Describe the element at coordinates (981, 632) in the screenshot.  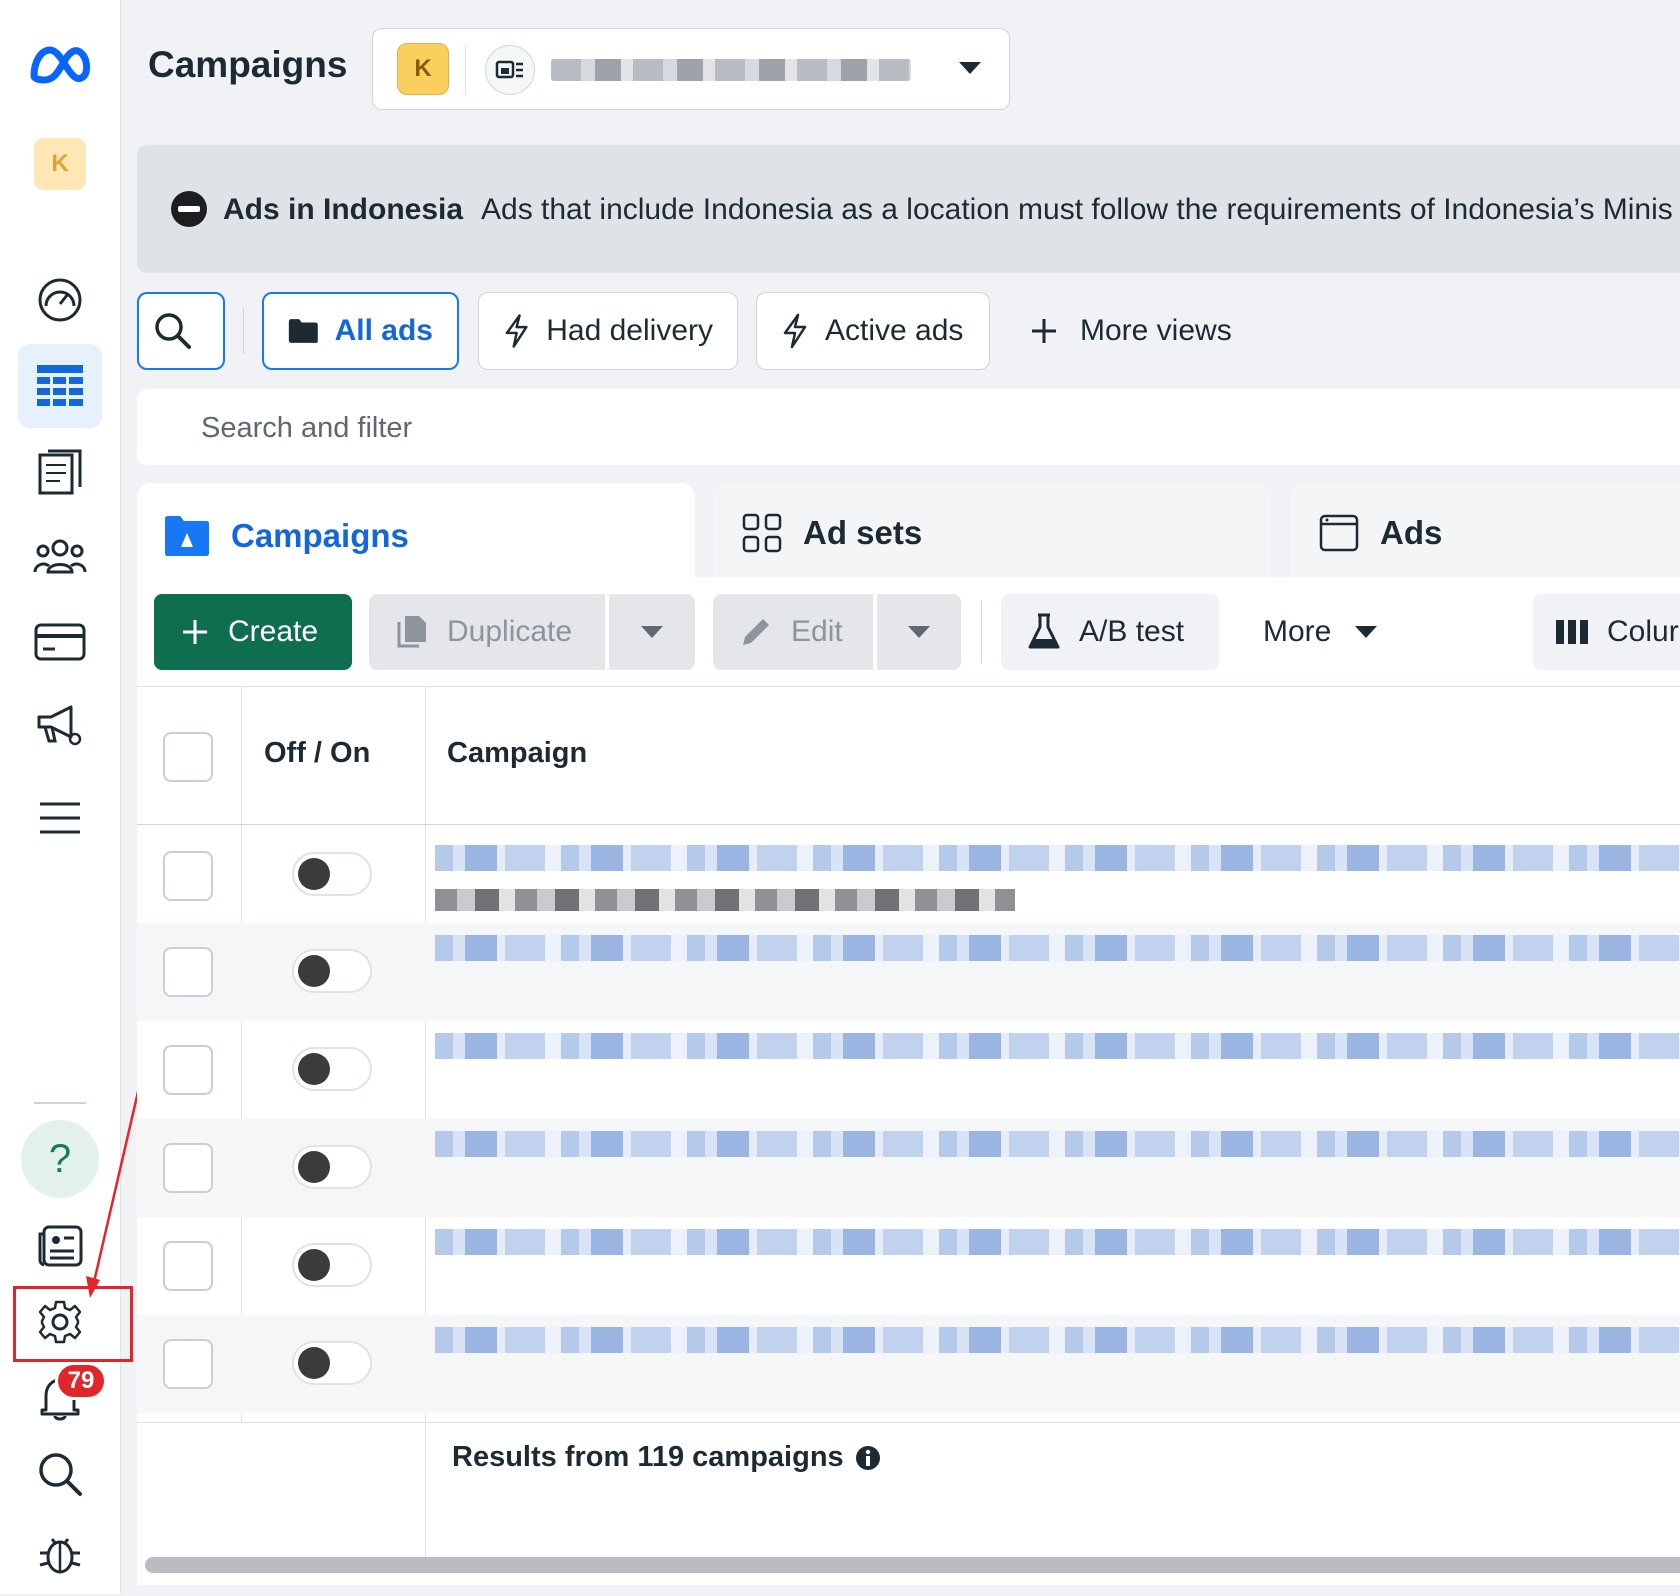
I see `toolbar-divider` at that location.